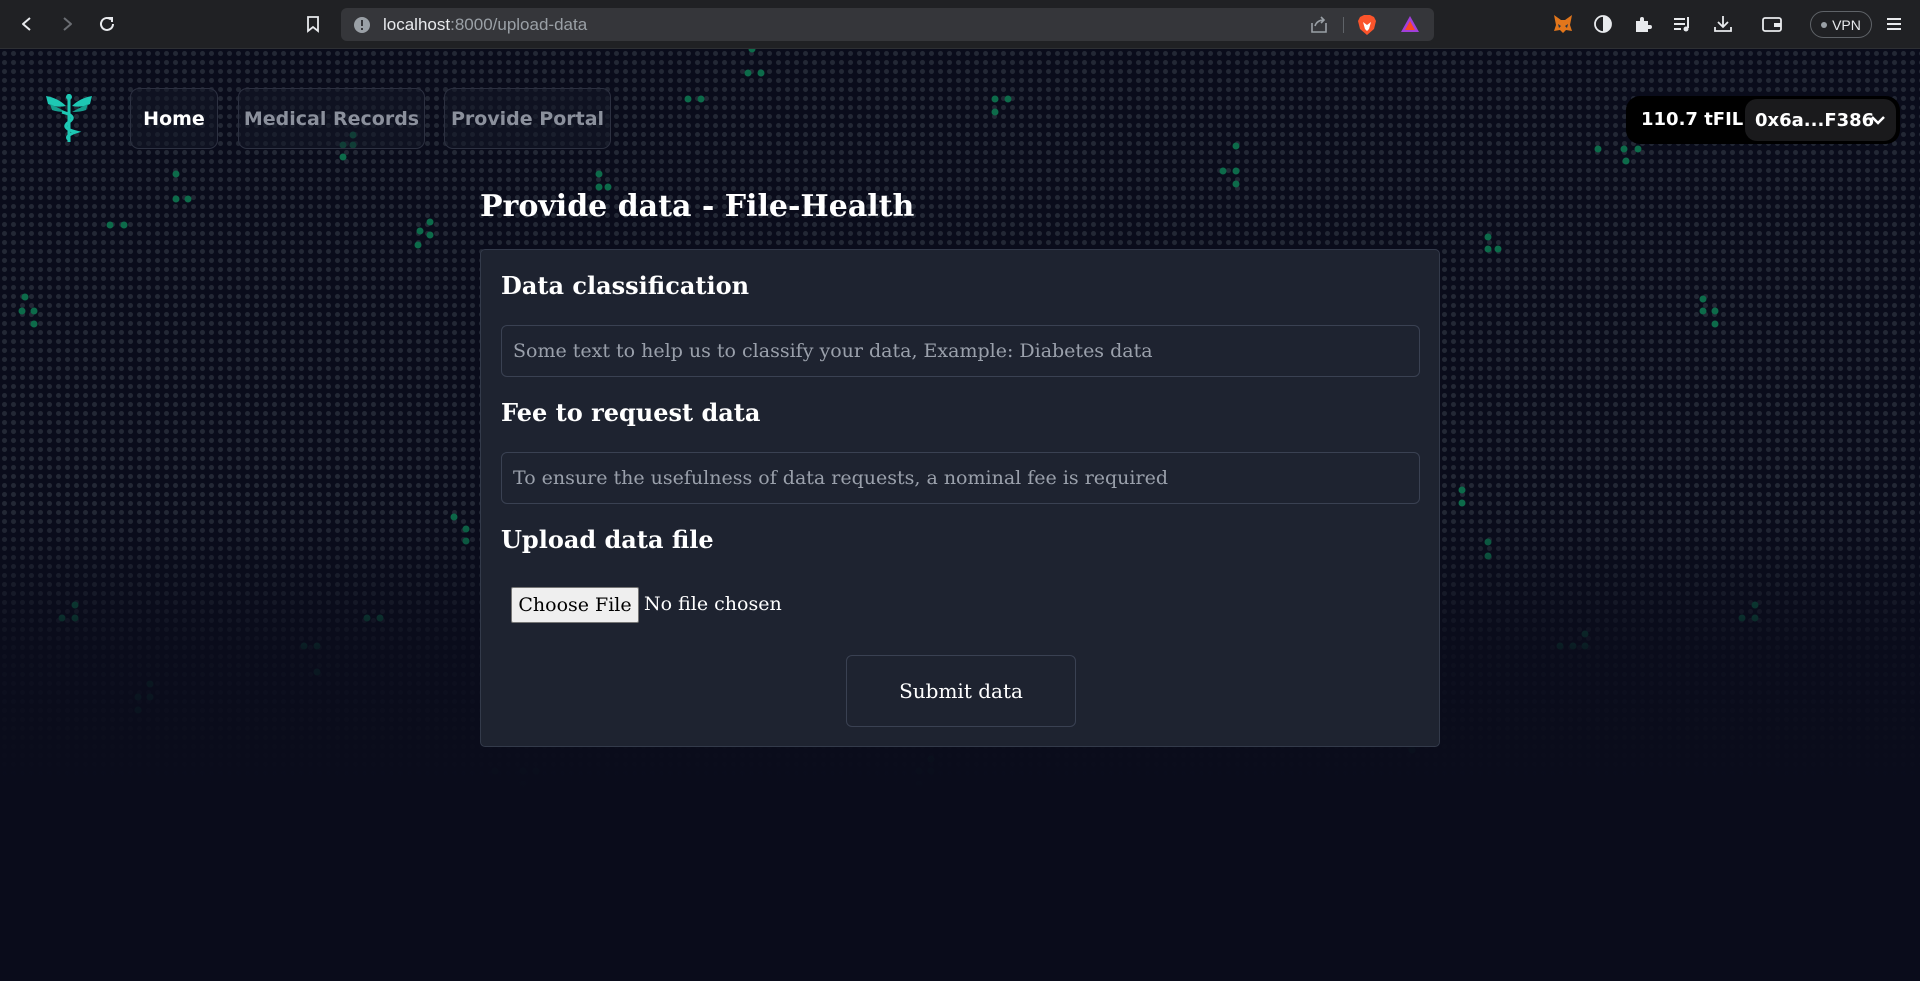  What do you see at coordinates (713, 604) in the screenshot?
I see `file-status-text: No file chosen` at bounding box center [713, 604].